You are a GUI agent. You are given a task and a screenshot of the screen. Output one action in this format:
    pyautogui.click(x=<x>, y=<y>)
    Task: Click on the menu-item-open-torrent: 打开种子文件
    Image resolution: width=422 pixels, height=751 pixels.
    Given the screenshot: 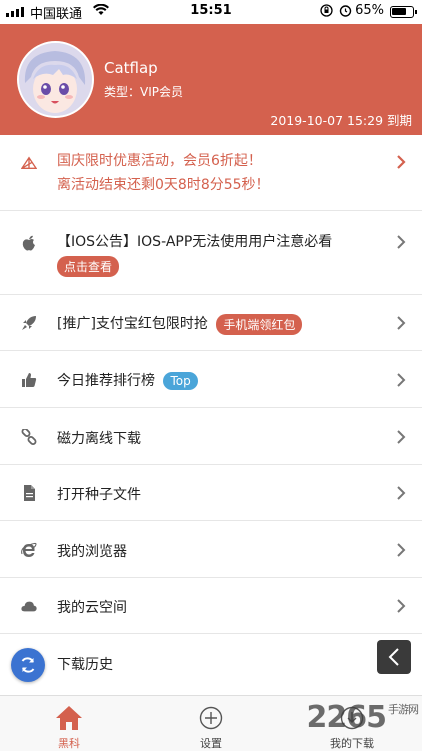 What is the action you would take?
    pyautogui.click(x=211, y=493)
    